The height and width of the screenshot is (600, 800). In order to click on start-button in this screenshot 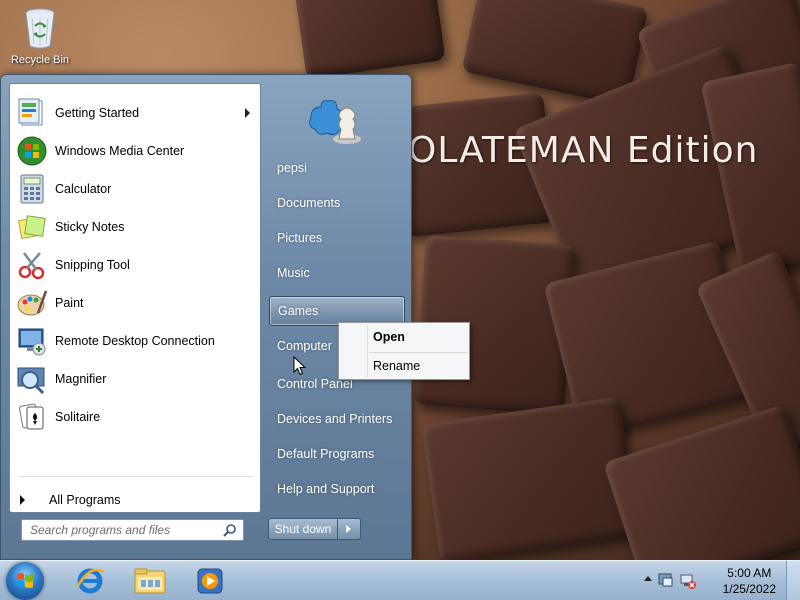, I will do `click(25, 581)`.